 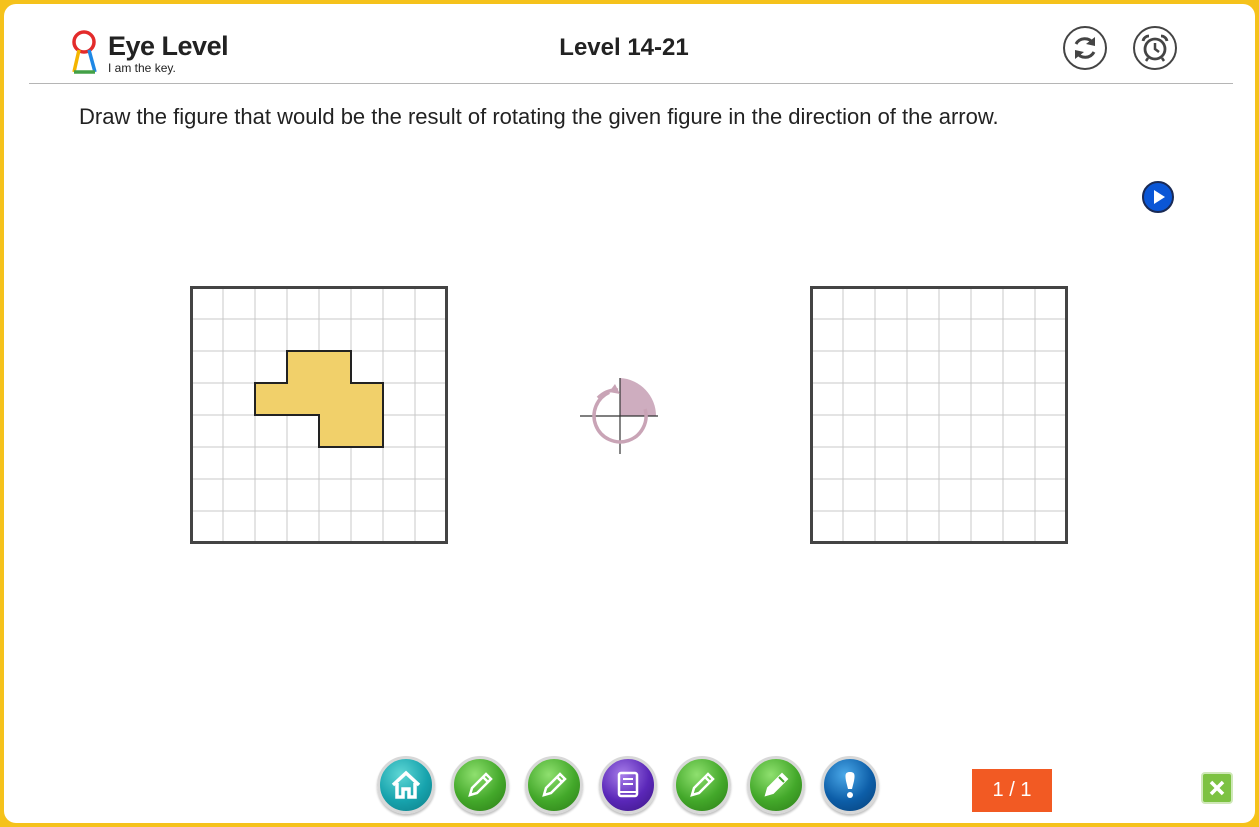 I want to click on alarm-clock-icon, so click(x=1155, y=48).